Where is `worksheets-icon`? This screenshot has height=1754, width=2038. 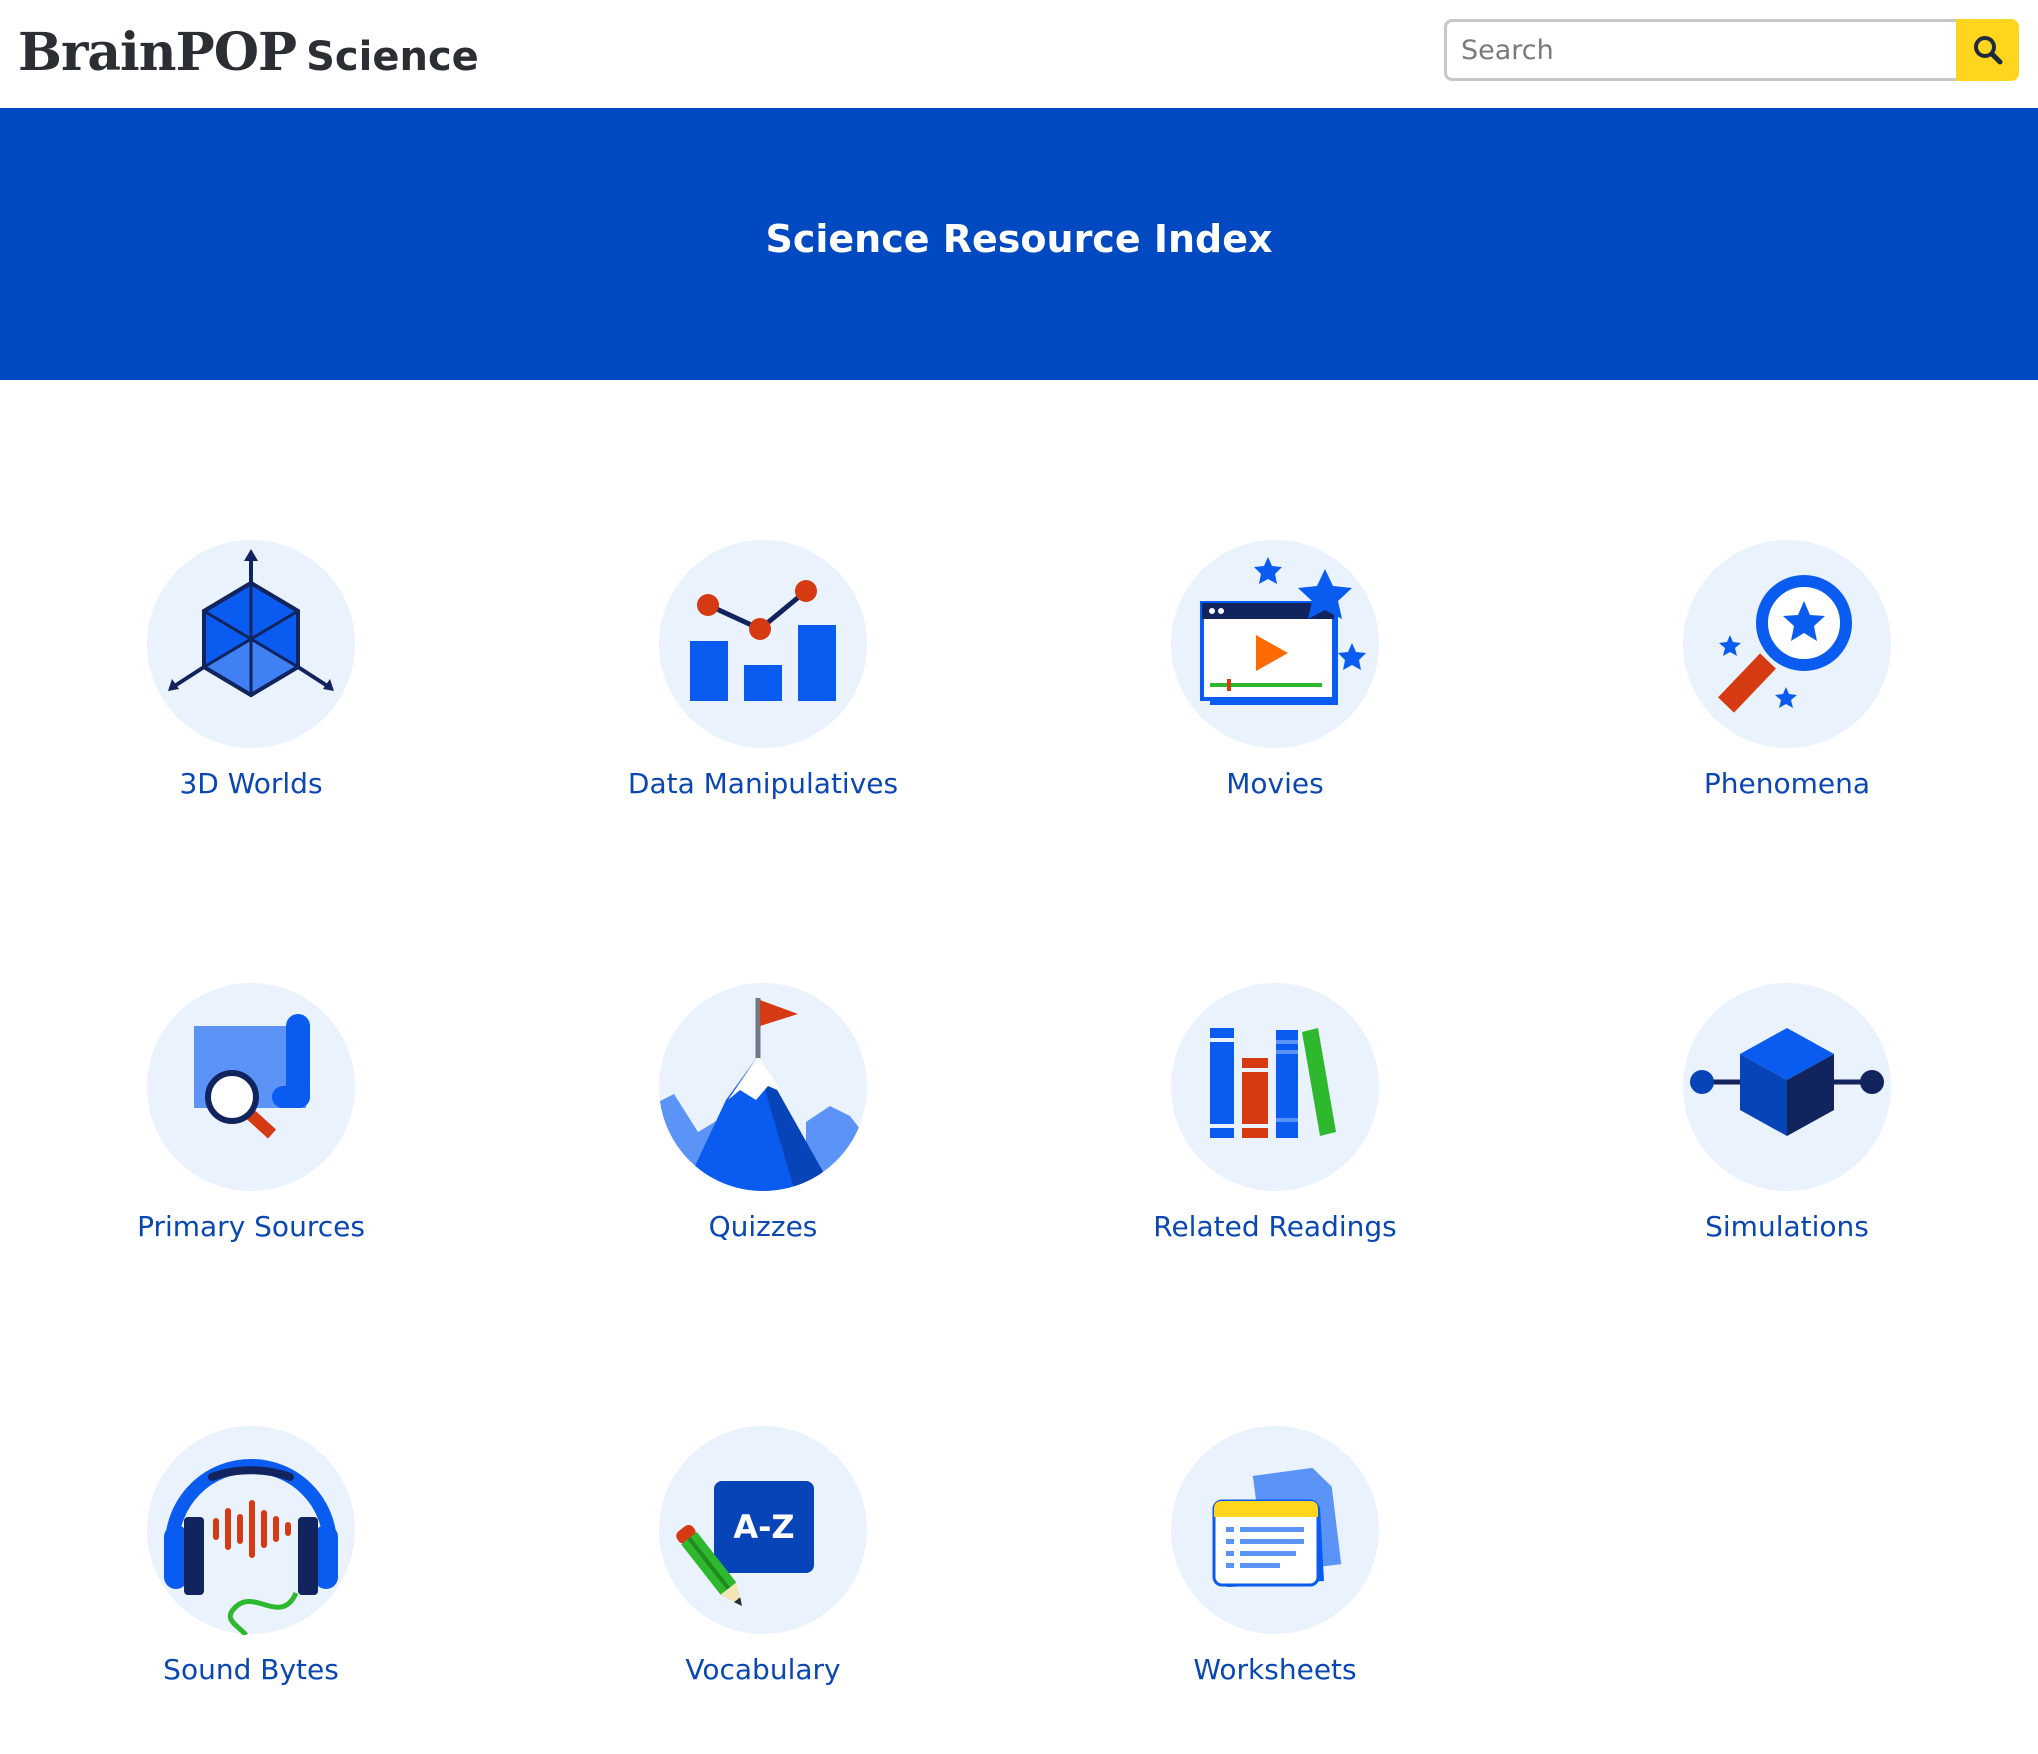
worksheets-icon is located at coordinates (1275, 1530).